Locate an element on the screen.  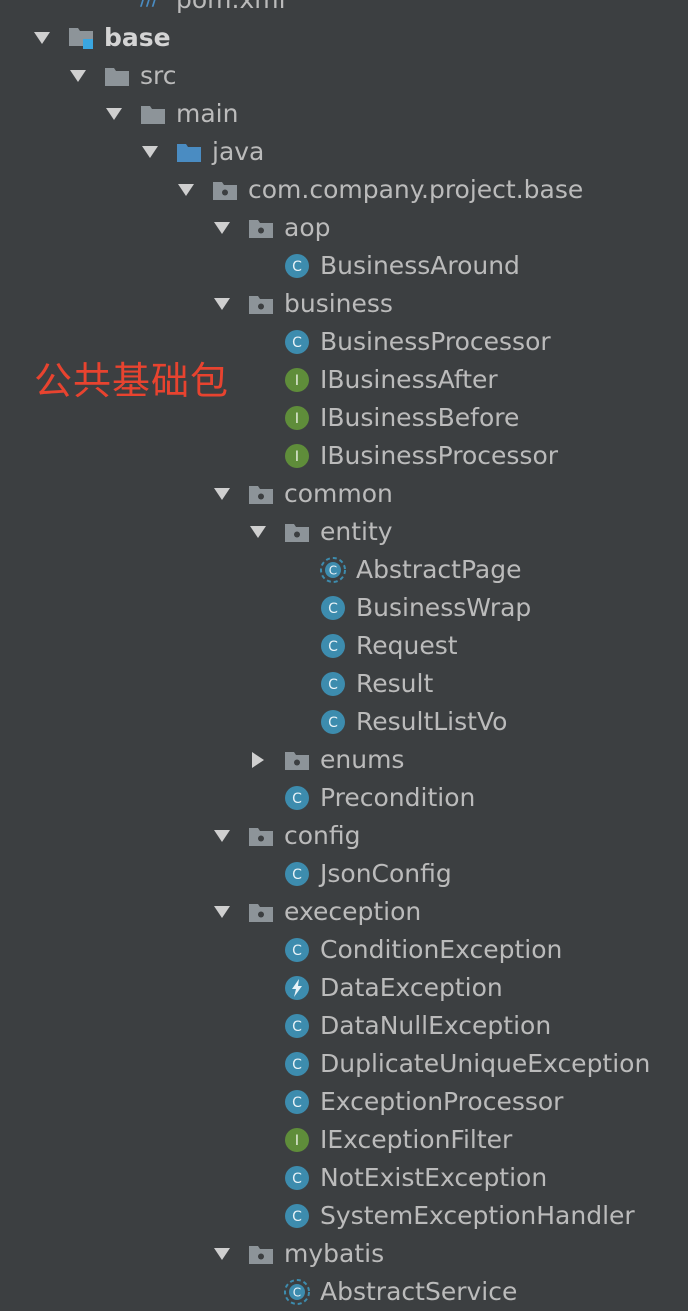
tree-node-com-company-project-base: com.company.project.base is located at coordinates (378, 190).